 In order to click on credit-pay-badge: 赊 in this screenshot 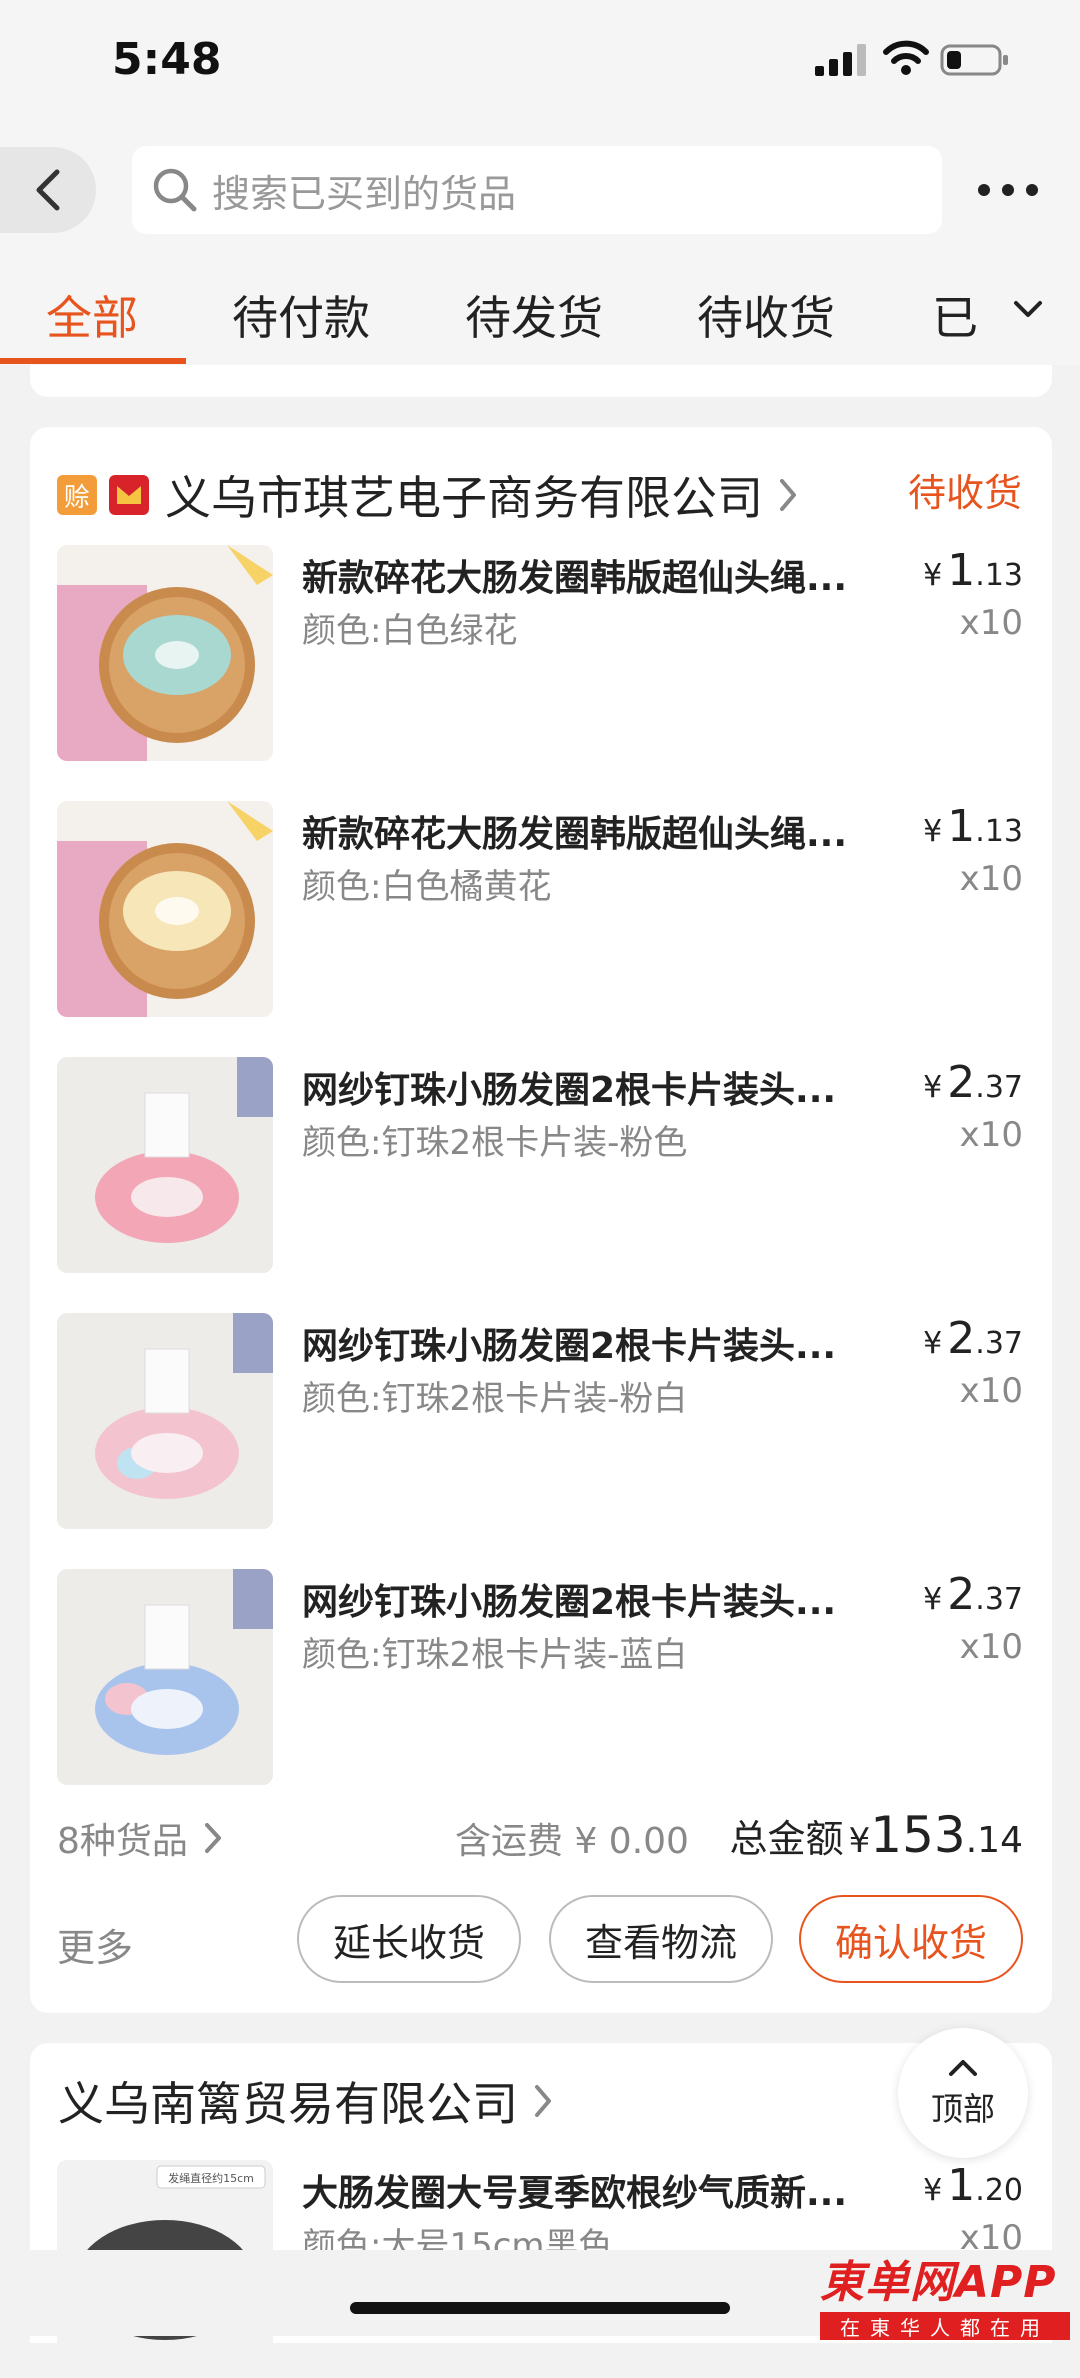, I will do `click(77, 495)`.